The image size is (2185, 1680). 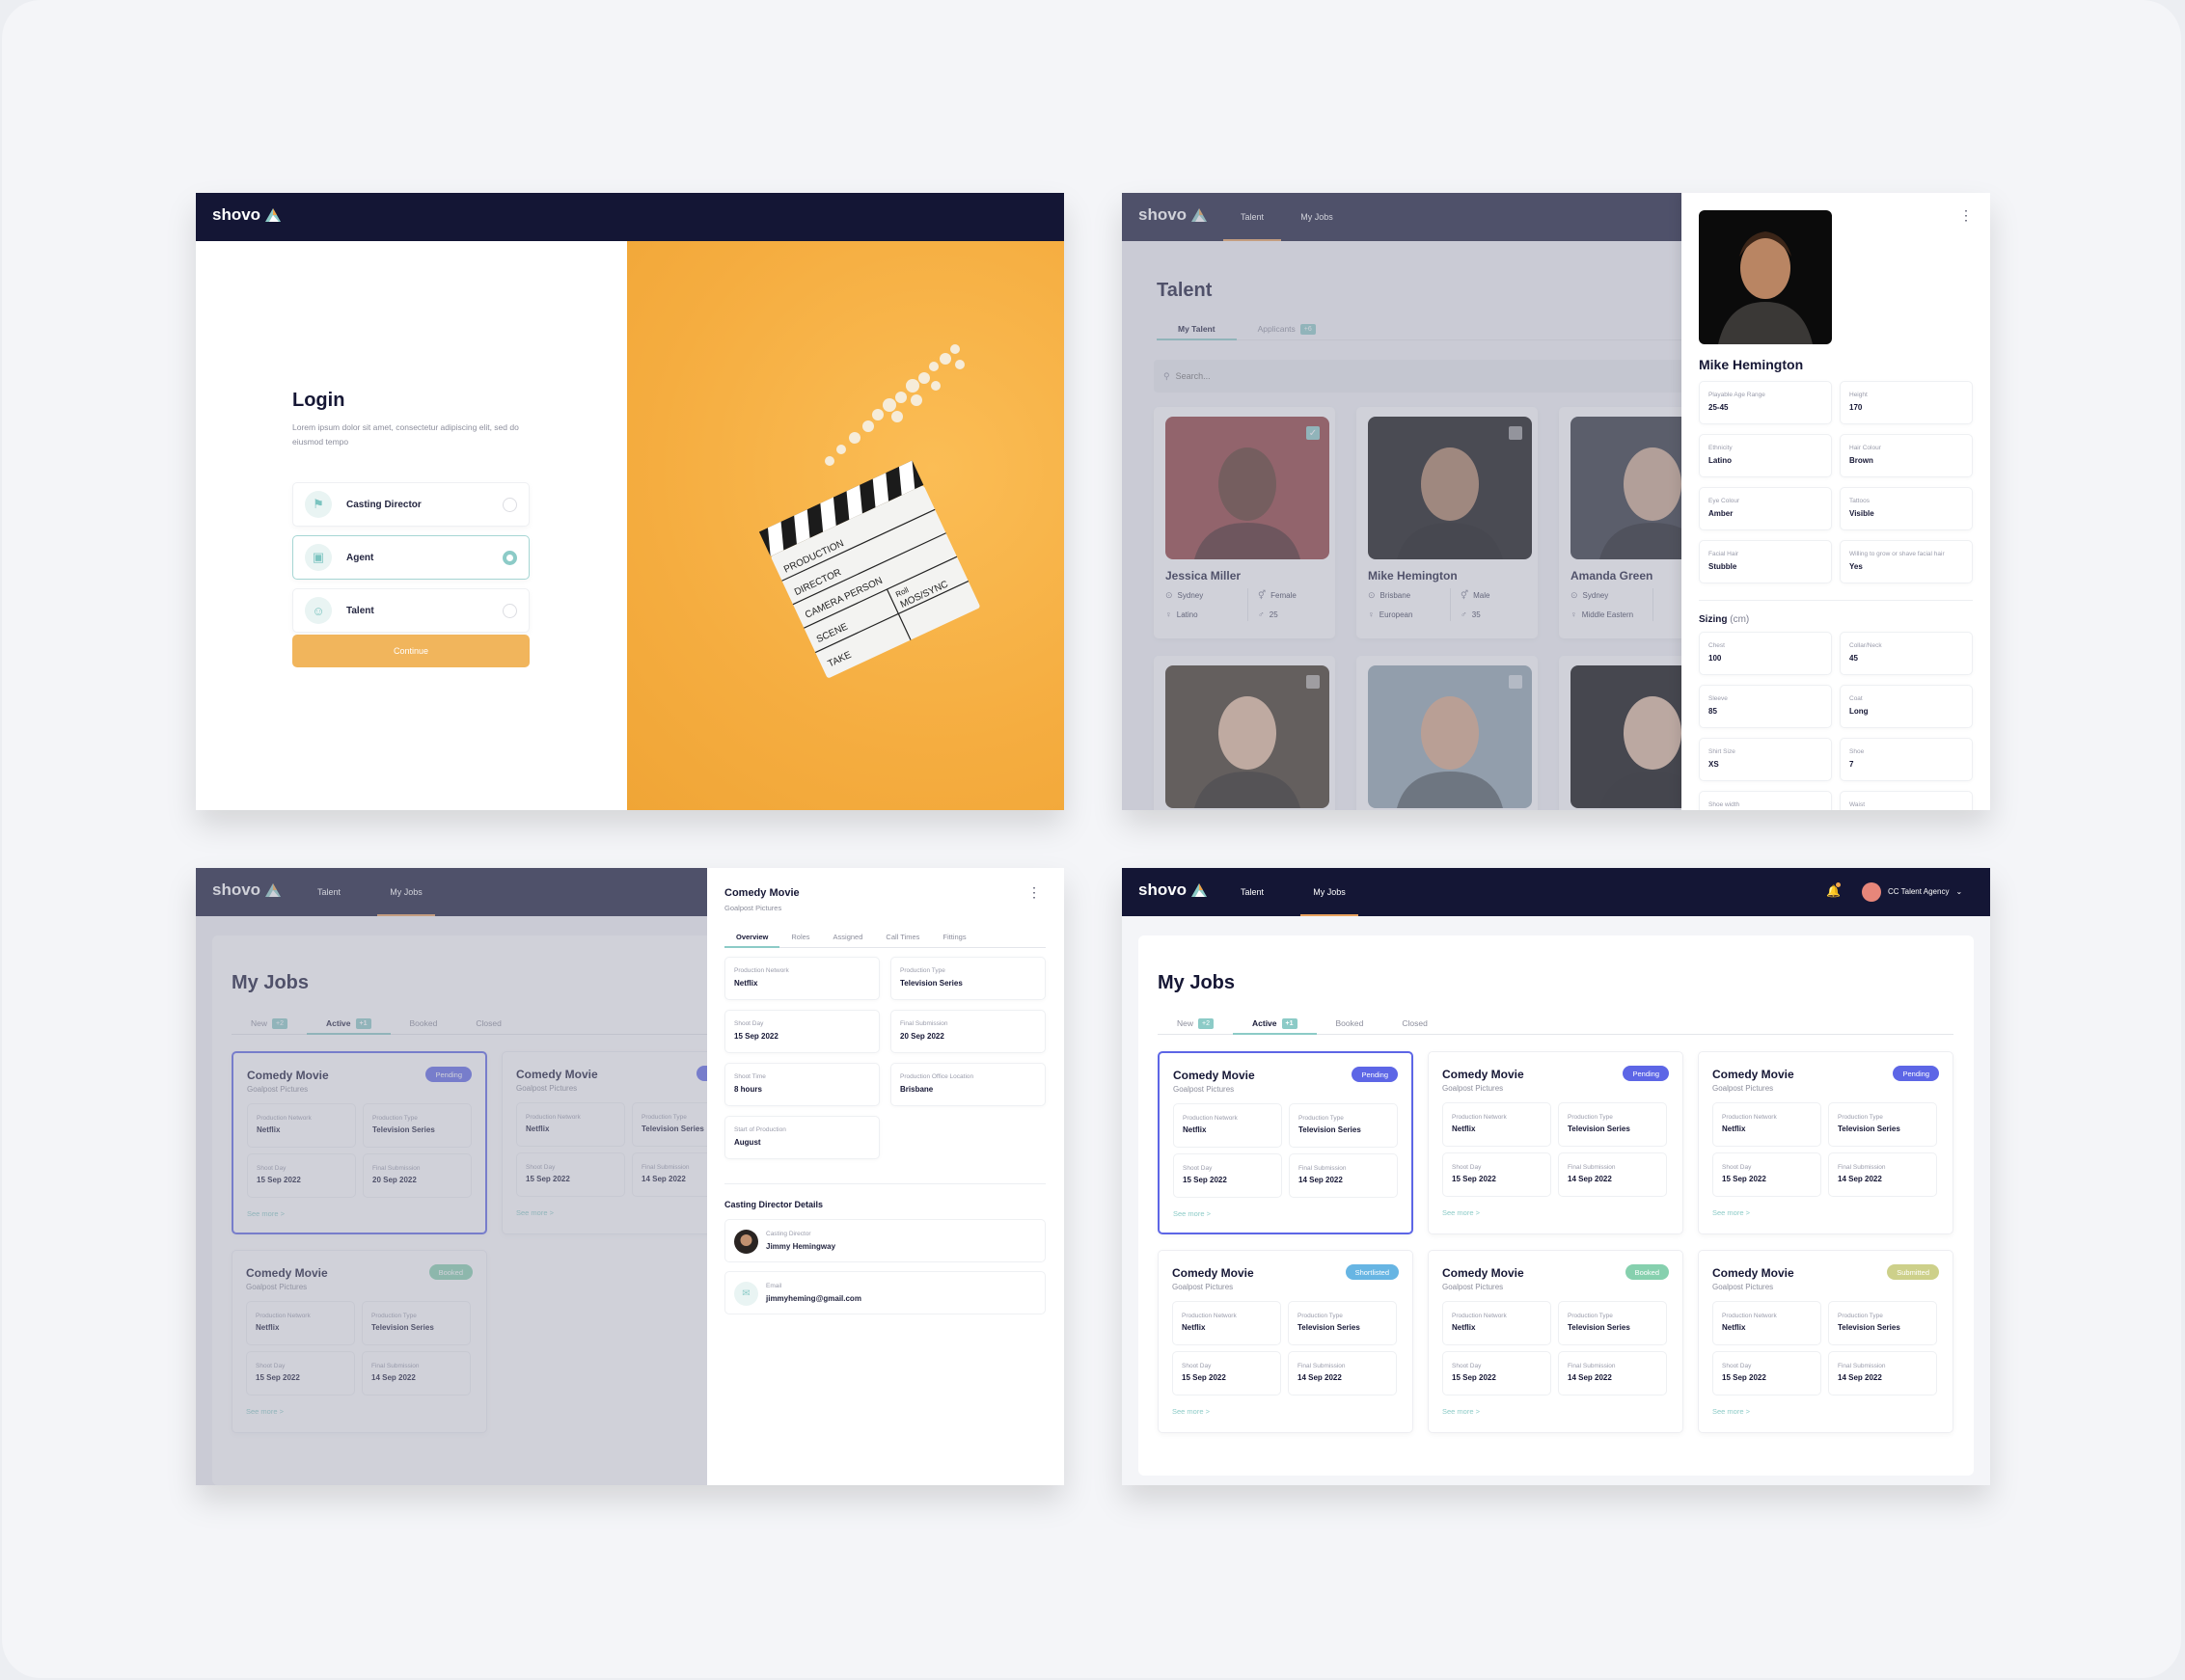 I want to click on tab-fittings: Fittings, so click(x=954, y=937).